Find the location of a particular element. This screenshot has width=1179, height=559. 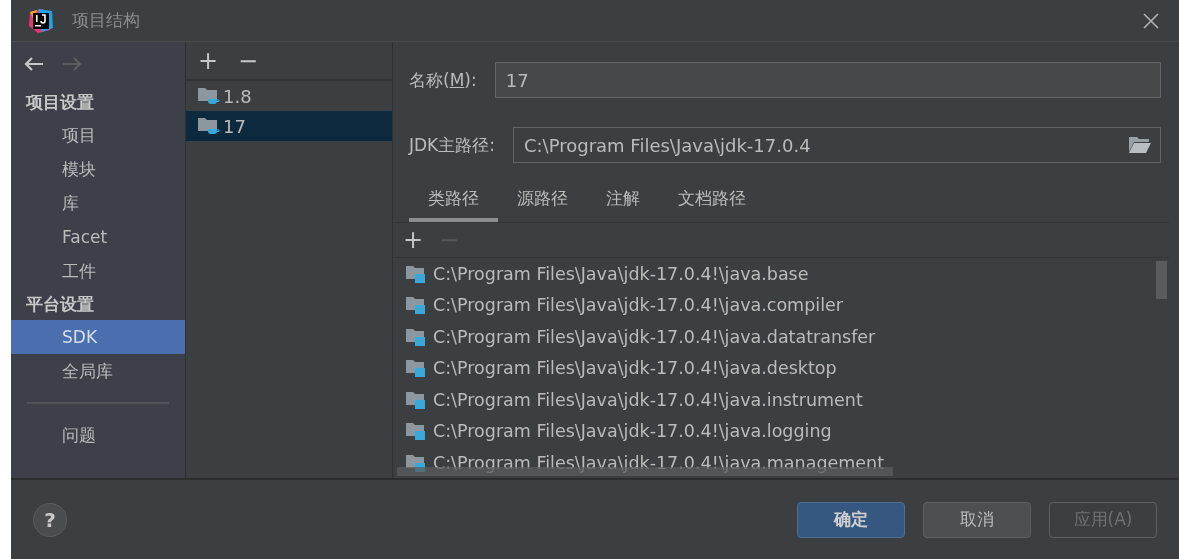

folder-icon is located at coordinates (1140, 145).